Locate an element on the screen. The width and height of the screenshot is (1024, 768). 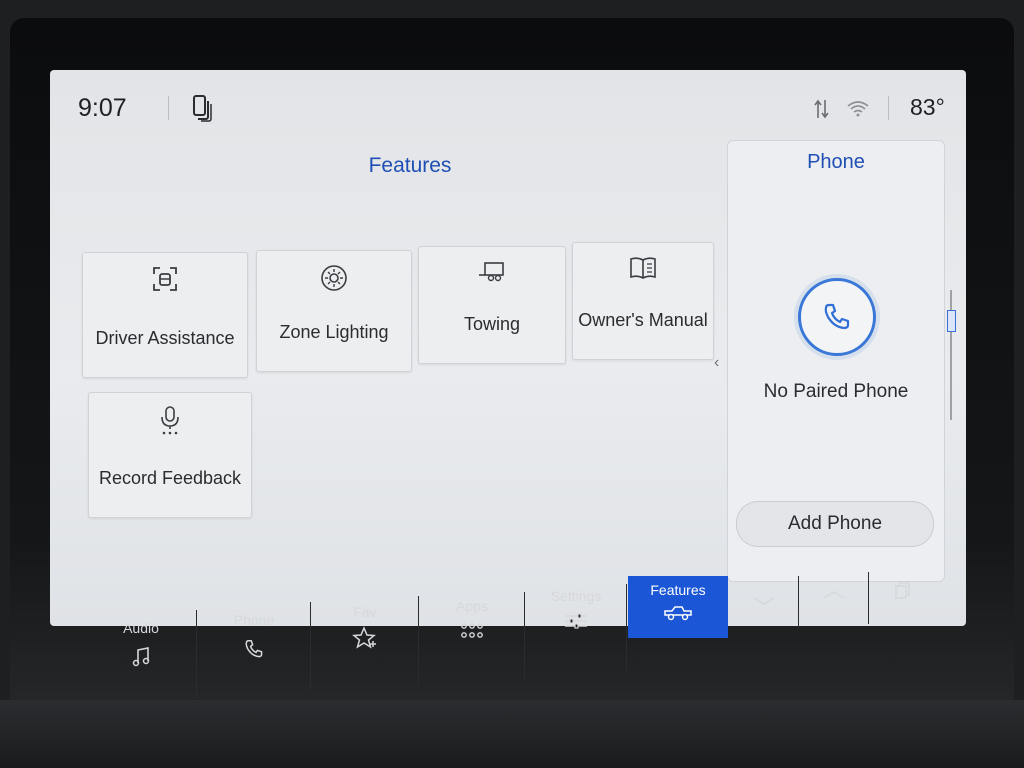
phone-status-text: No Paired Phone is located at coordinates (836, 391).